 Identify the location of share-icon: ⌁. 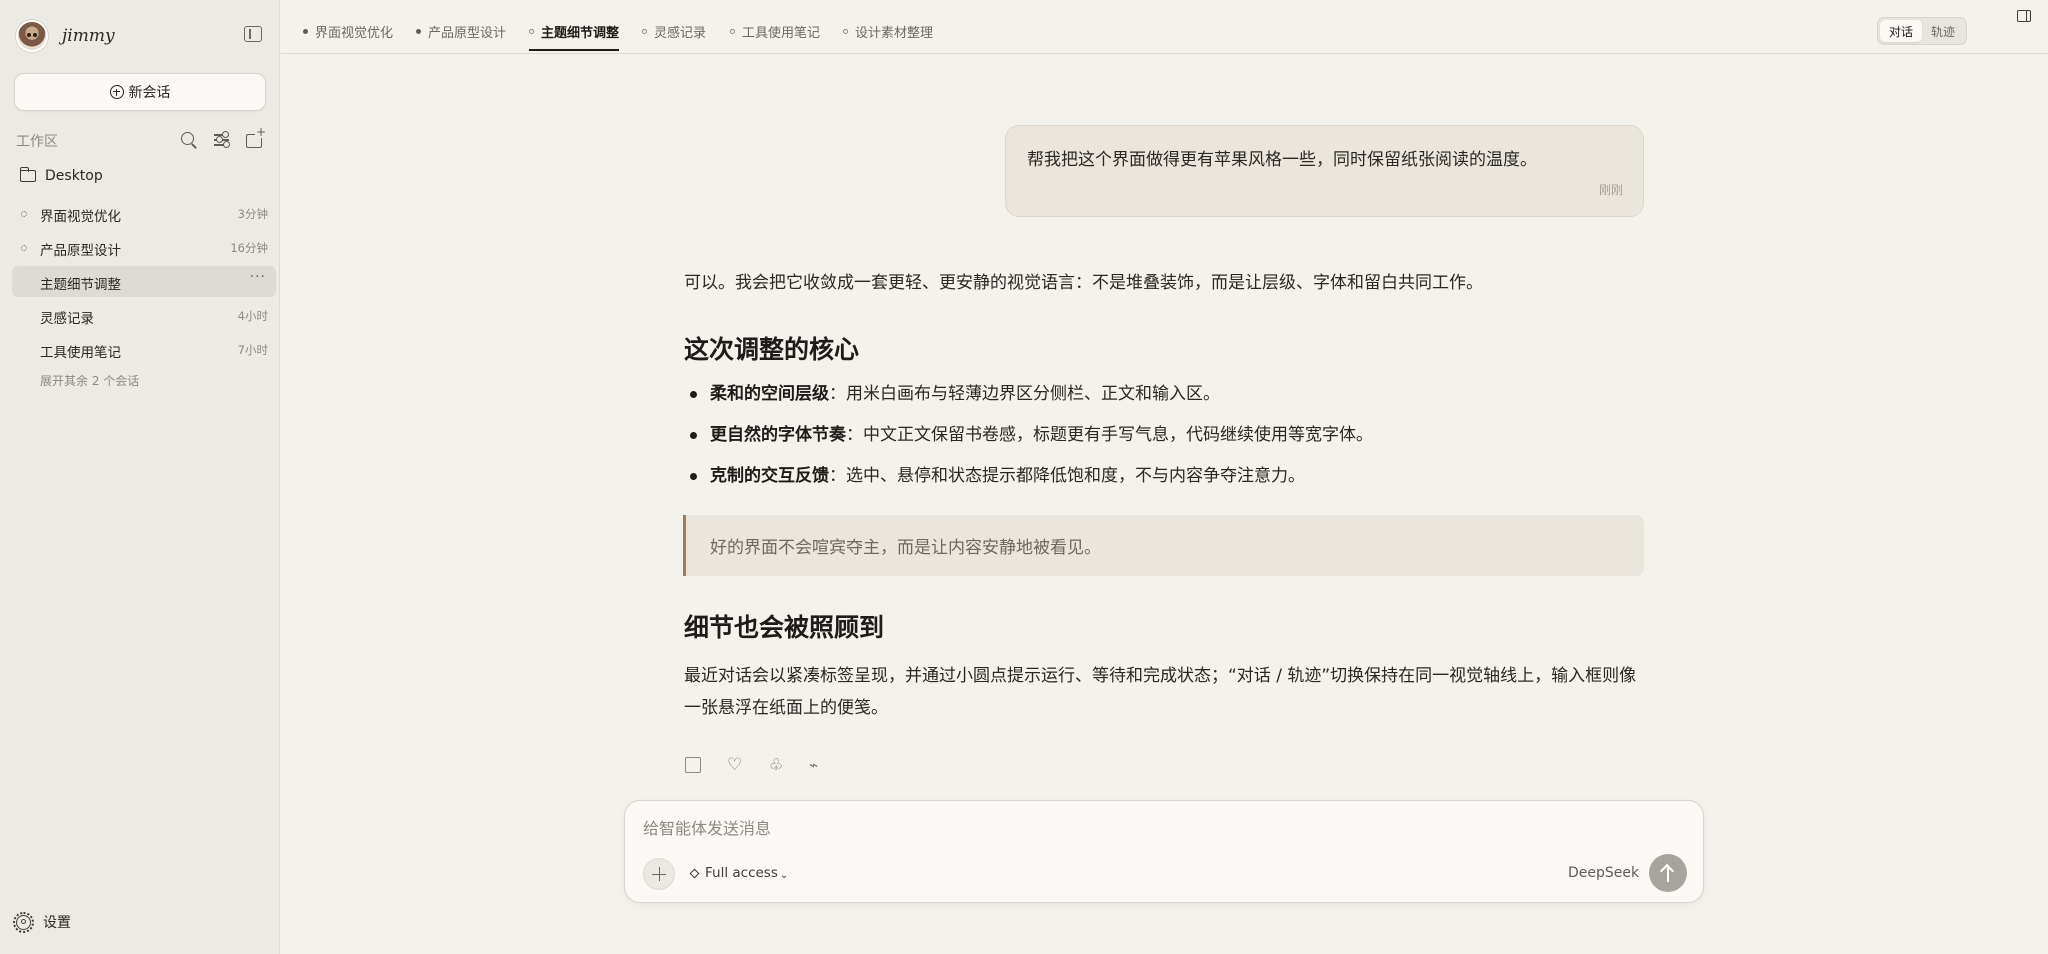
(818, 766).